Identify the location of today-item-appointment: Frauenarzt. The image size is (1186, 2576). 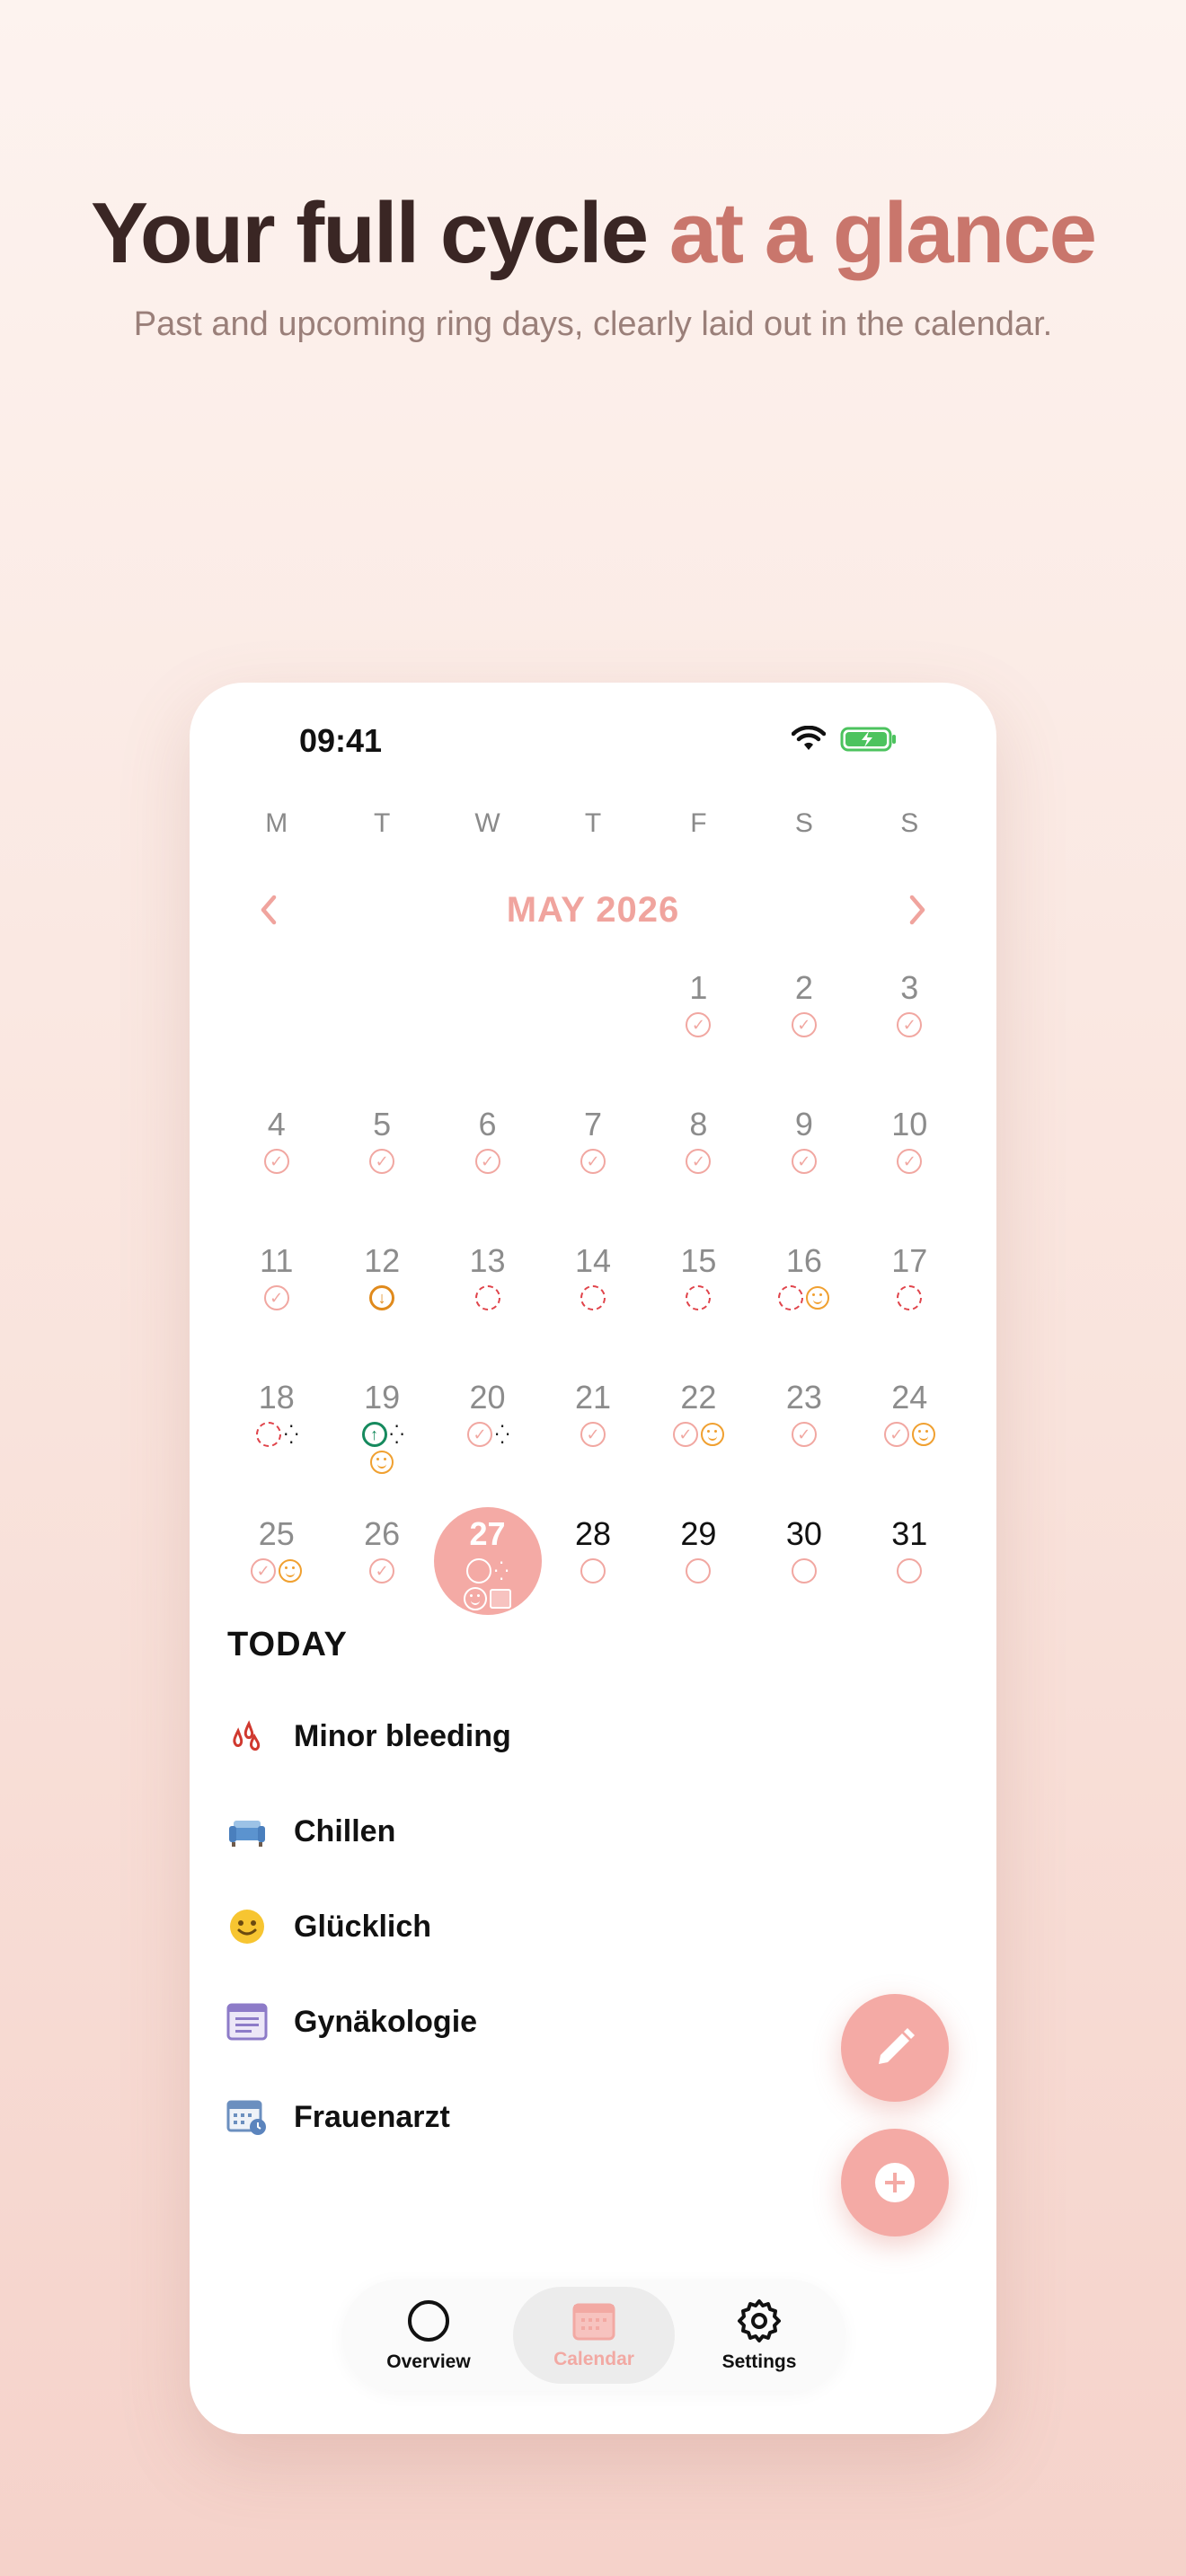
(540, 2117).